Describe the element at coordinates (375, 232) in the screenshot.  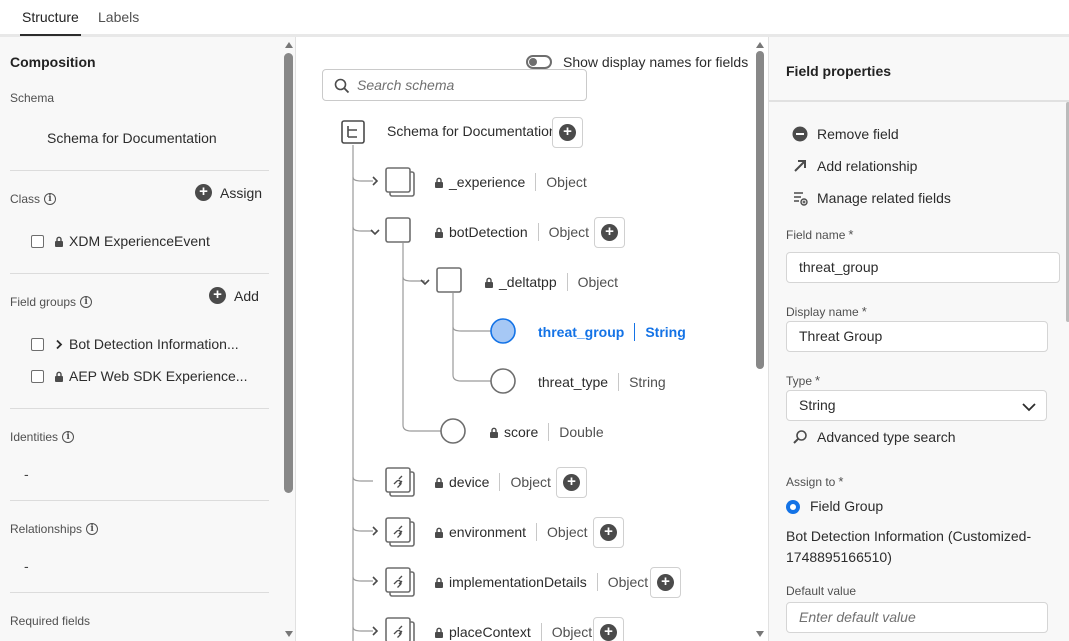
I see `chevron-down-icon` at that location.